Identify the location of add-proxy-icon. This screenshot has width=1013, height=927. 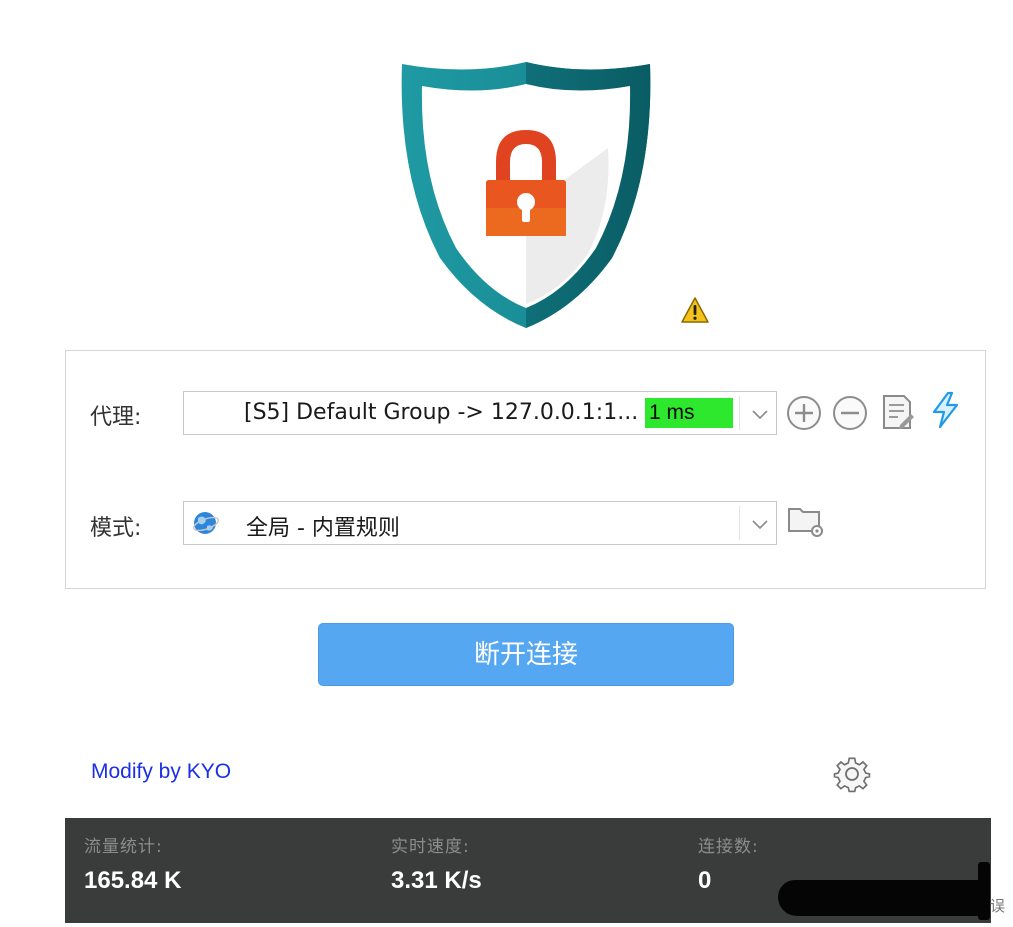
(804, 413).